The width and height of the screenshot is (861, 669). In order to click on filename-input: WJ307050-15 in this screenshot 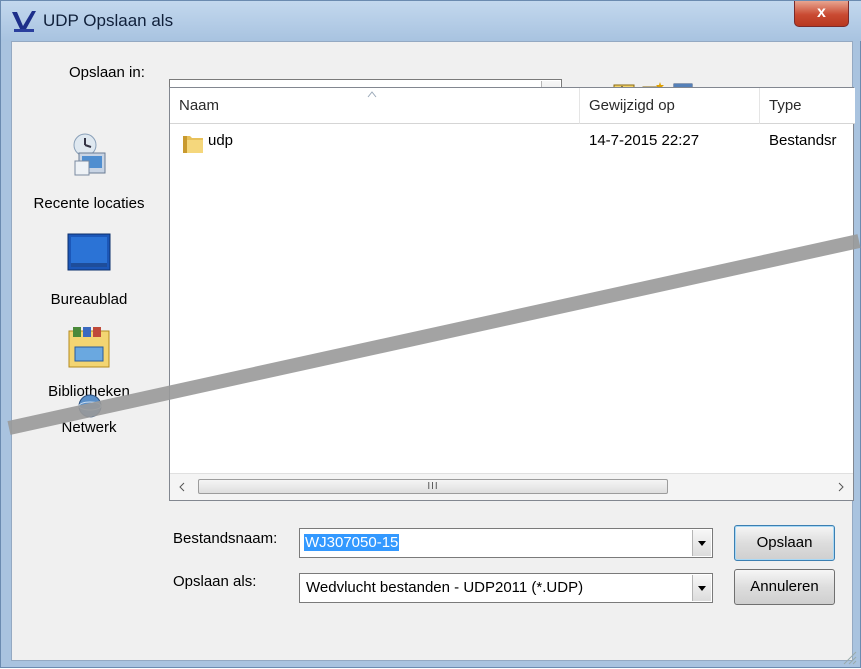, I will do `click(506, 543)`.